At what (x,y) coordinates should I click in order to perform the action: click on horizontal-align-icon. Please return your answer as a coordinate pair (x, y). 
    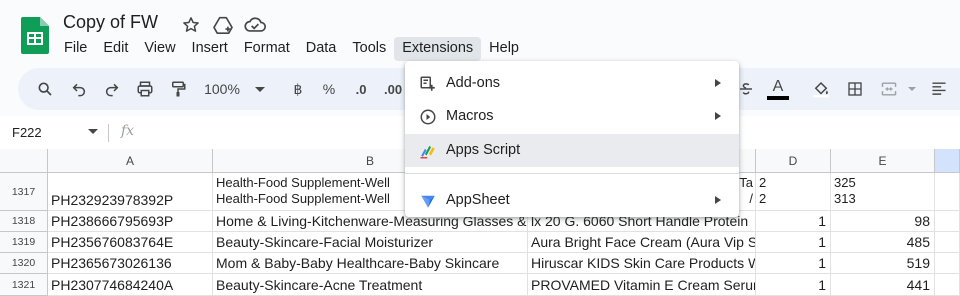
    Looking at the image, I should click on (939, 89).